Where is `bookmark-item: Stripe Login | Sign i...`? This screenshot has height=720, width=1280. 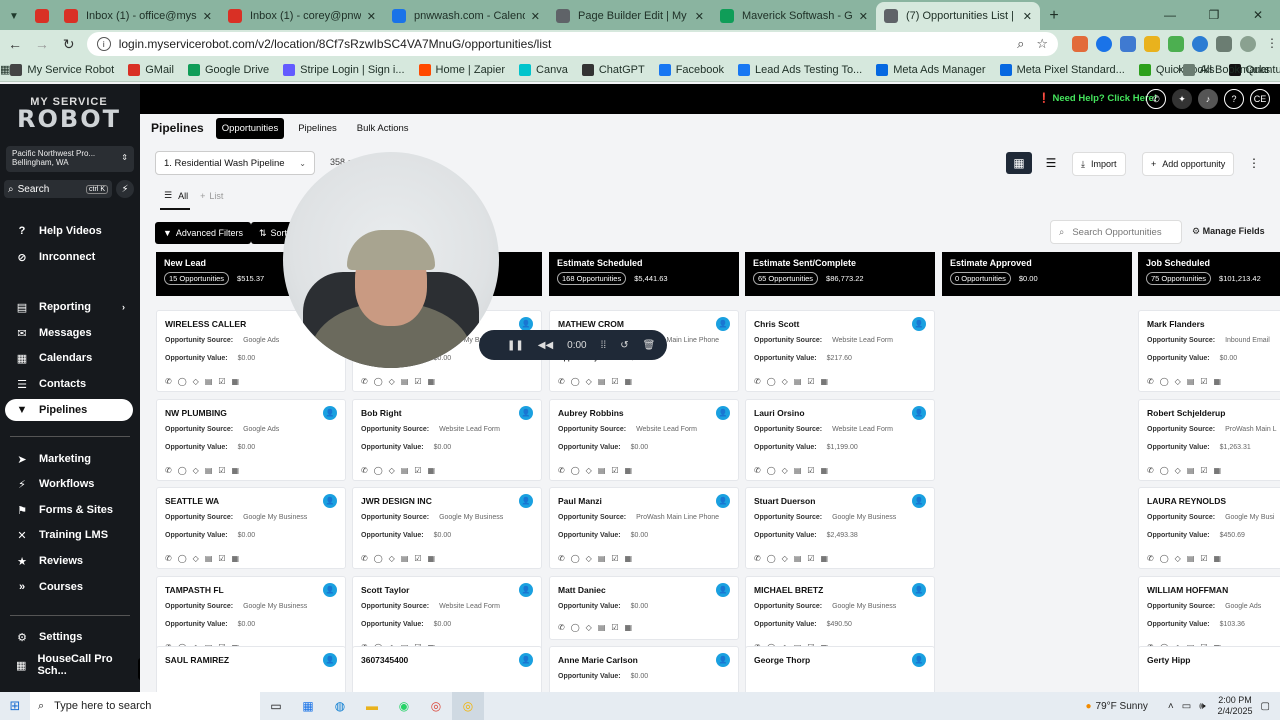
bookmark-item: Stripe Login | Sign i... is located at coordinates (344, 69).